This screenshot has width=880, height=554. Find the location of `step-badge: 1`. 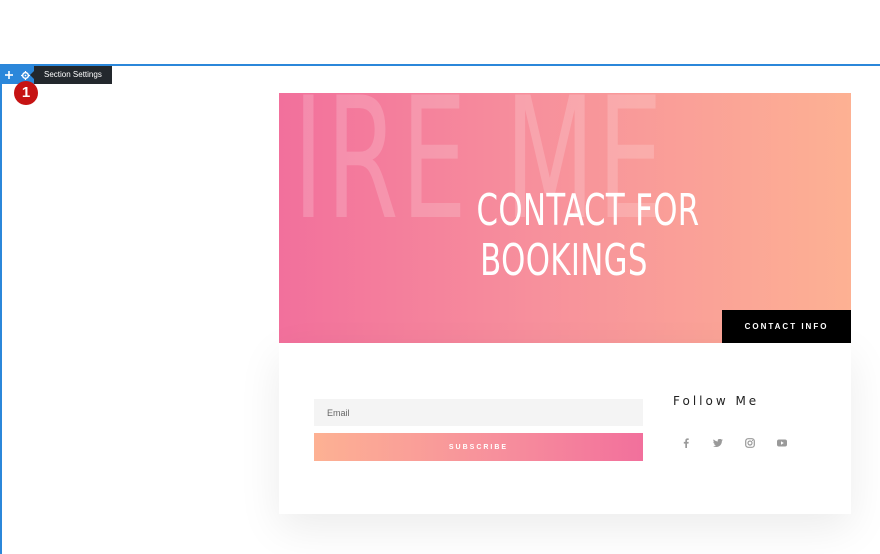

step-badge: 1 is located at coordinates (26, 93).